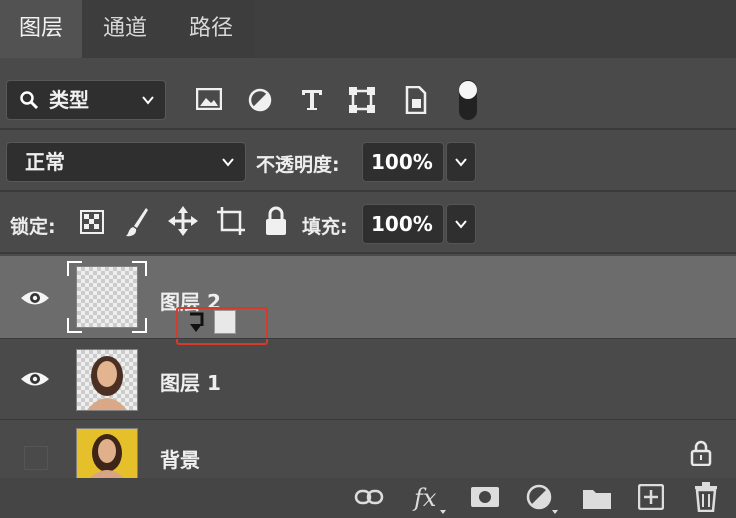 The image size is (736, 518). I want to click on fx-icon: fx, so click(430, 498).